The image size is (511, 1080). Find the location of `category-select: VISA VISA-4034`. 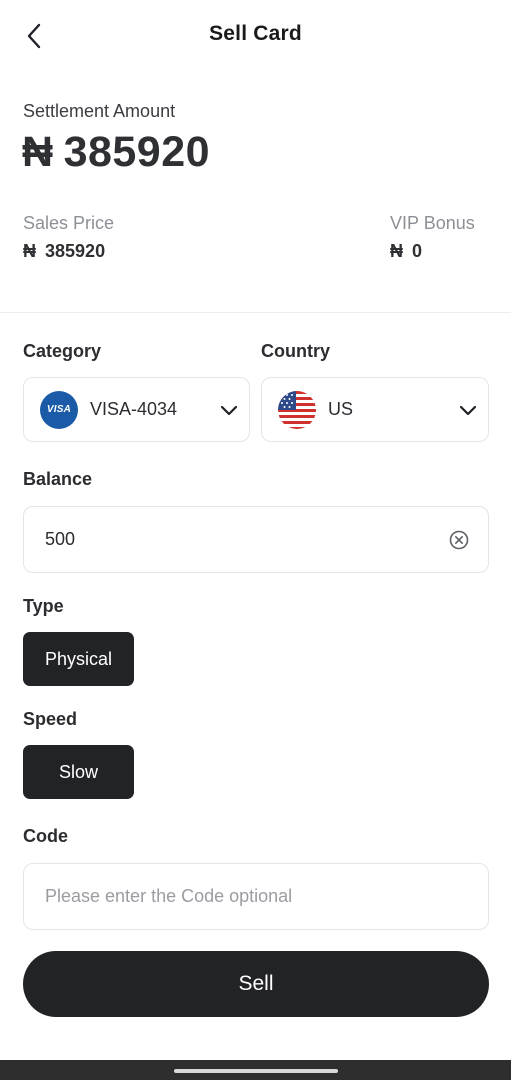

category-select: VISA VISA-4034 is located at coordinates (136, 409).